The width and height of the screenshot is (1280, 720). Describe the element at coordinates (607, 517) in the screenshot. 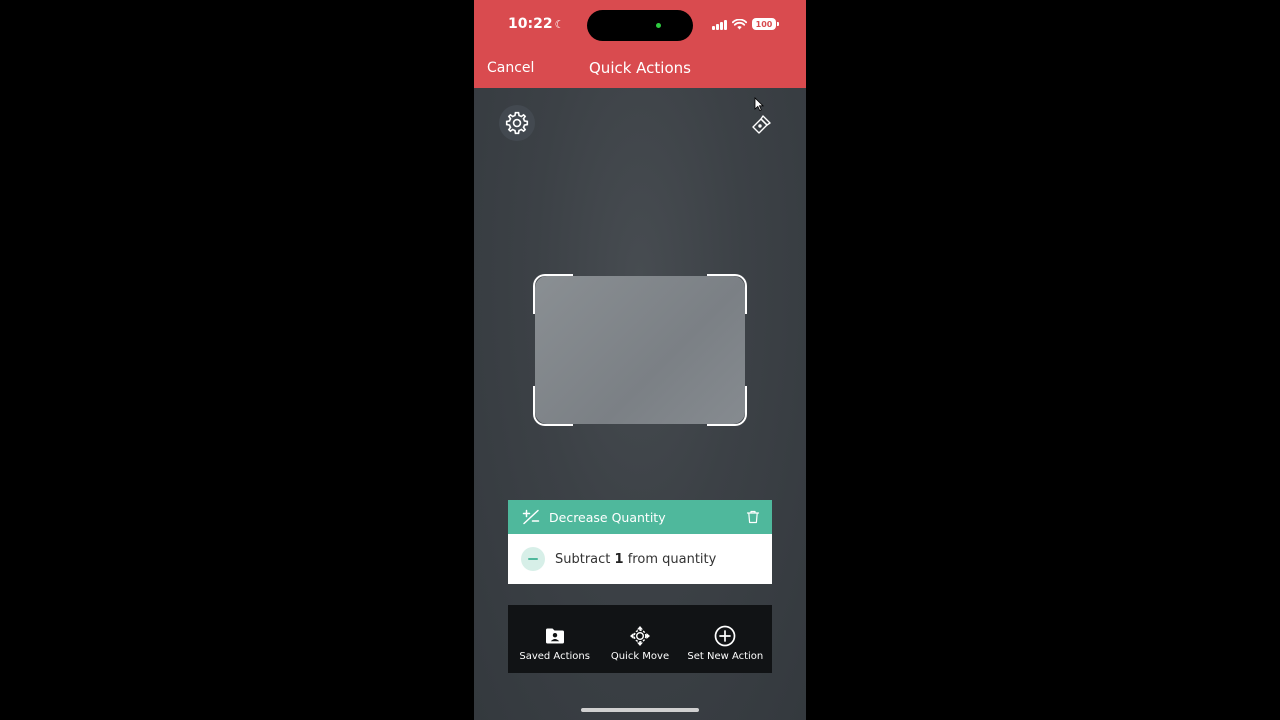

I see `action-card-title: Decrease Quantity` at that location.